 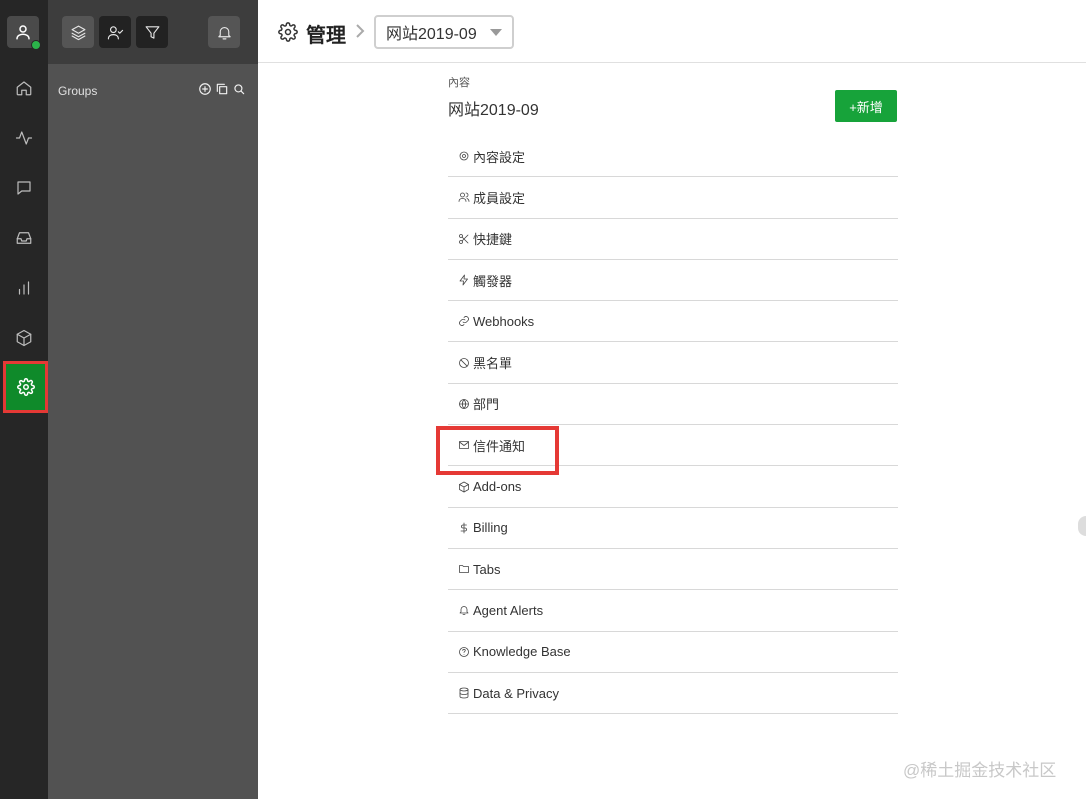 What do you see at coordinates (239, 89) in the screenshot?
I see `search-icon` at bounding box center [239, 89].